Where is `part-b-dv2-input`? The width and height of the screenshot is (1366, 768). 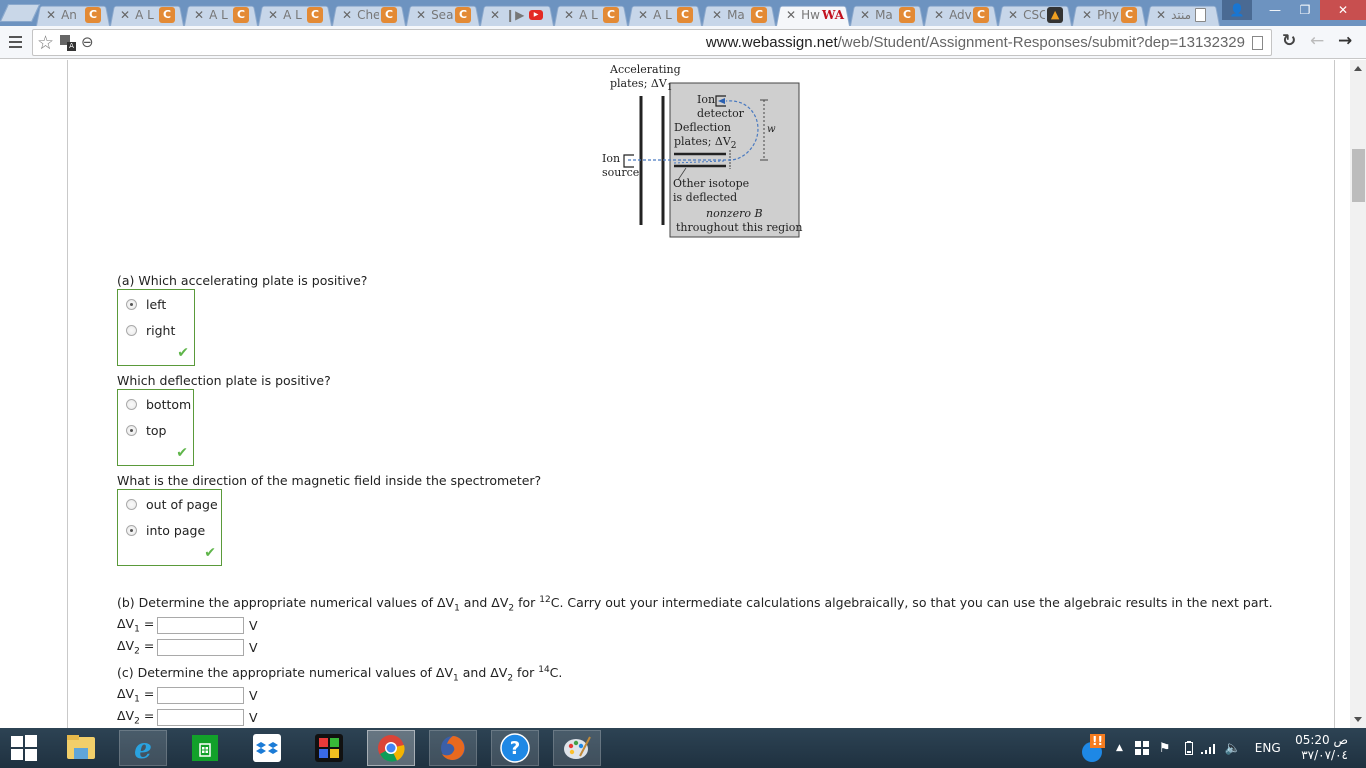 part-b-dv2-input is located at coordinates (200, 647).